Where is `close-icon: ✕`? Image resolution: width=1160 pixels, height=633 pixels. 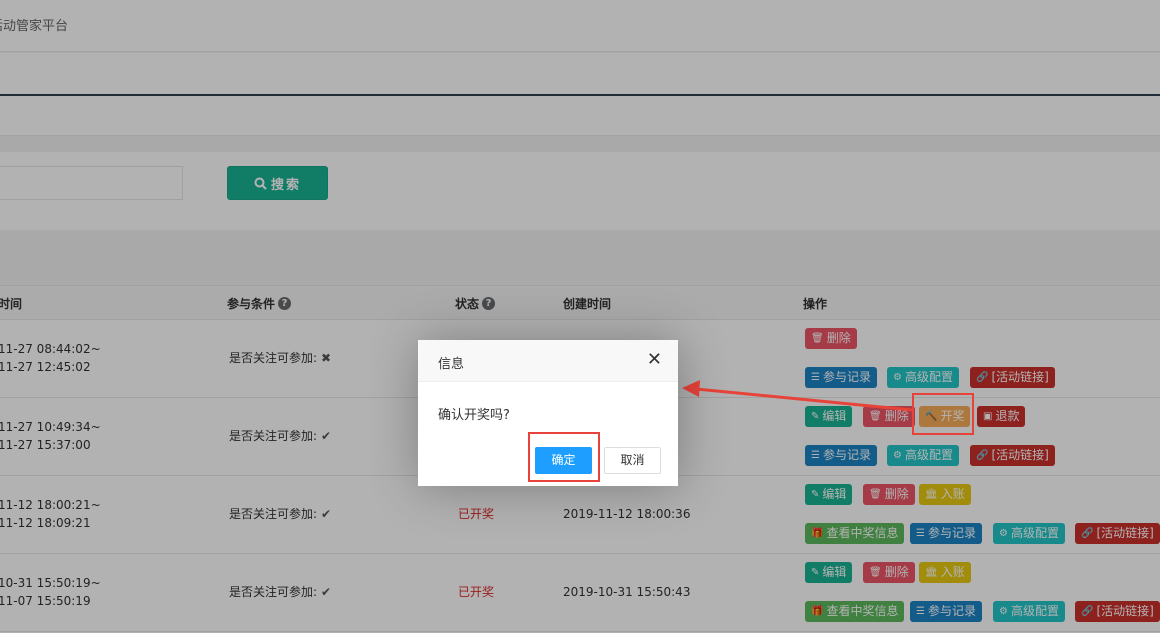
close-icon: ✕ is located at coordinates (654, 360).